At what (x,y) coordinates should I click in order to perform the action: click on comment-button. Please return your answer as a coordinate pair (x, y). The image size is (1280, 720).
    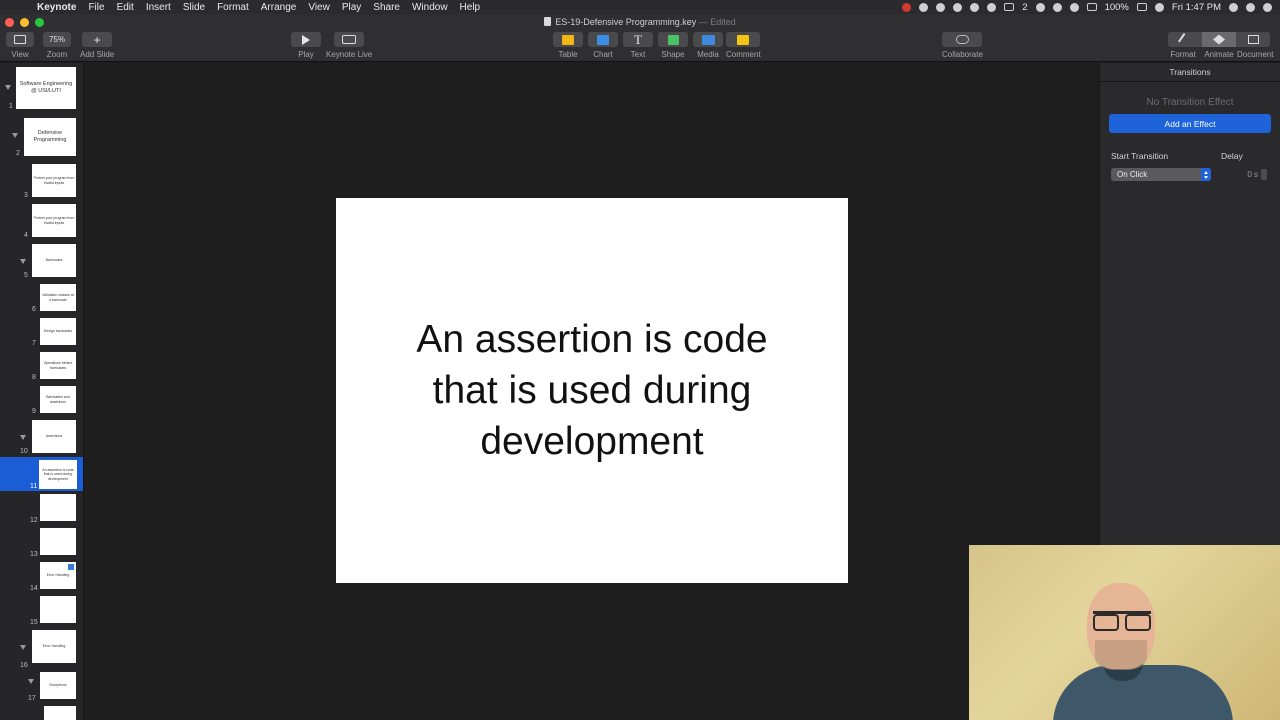
    Looking at the image, I should click on (743, 39).